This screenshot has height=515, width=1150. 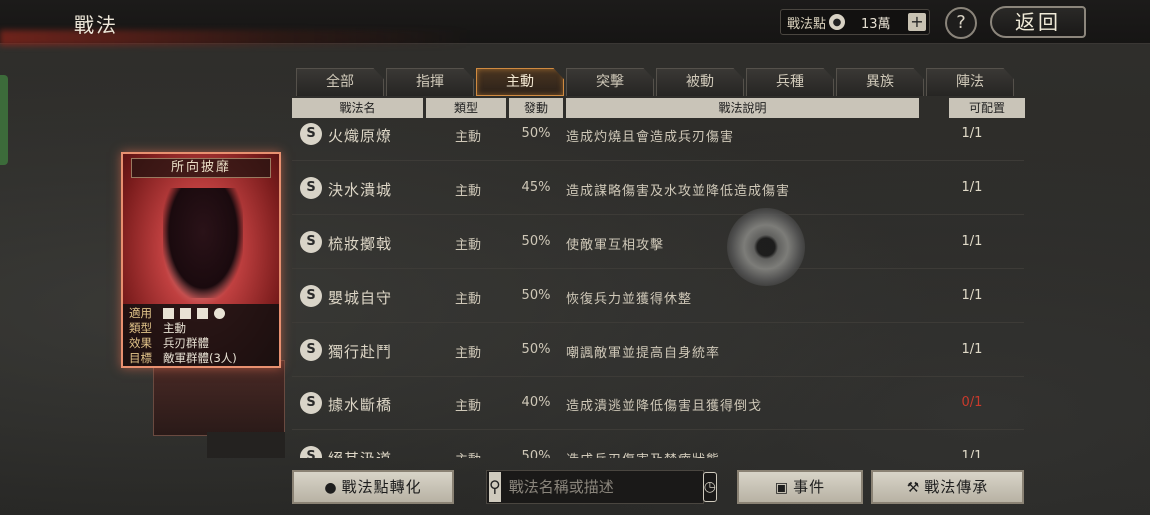 What do you see at coordinates (536, 187) in the screenshot?
I see `tactic-rate: 45%` at bounding box center [536, 187].